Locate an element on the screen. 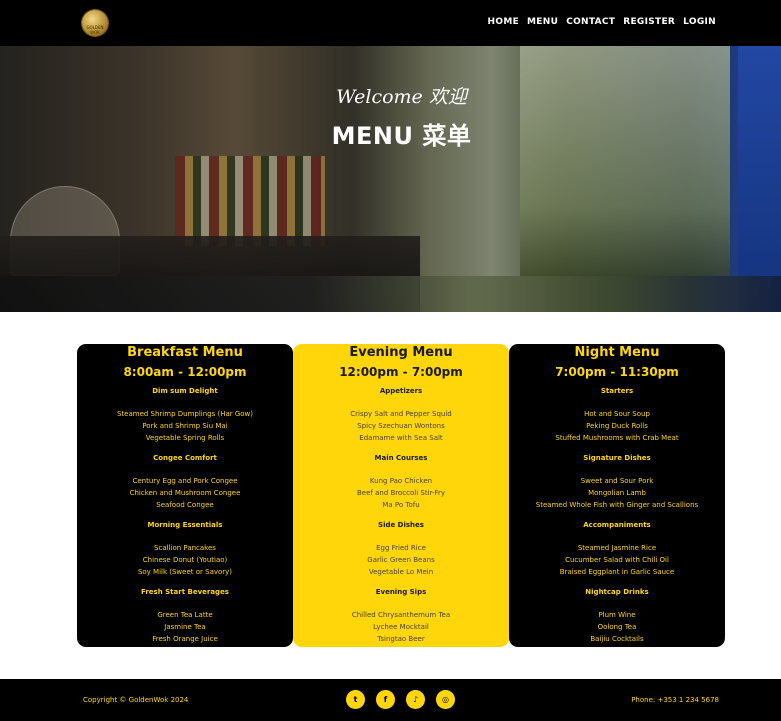  menu-item: Steamed Jasmine Rice is located at coordinates (617, 548).